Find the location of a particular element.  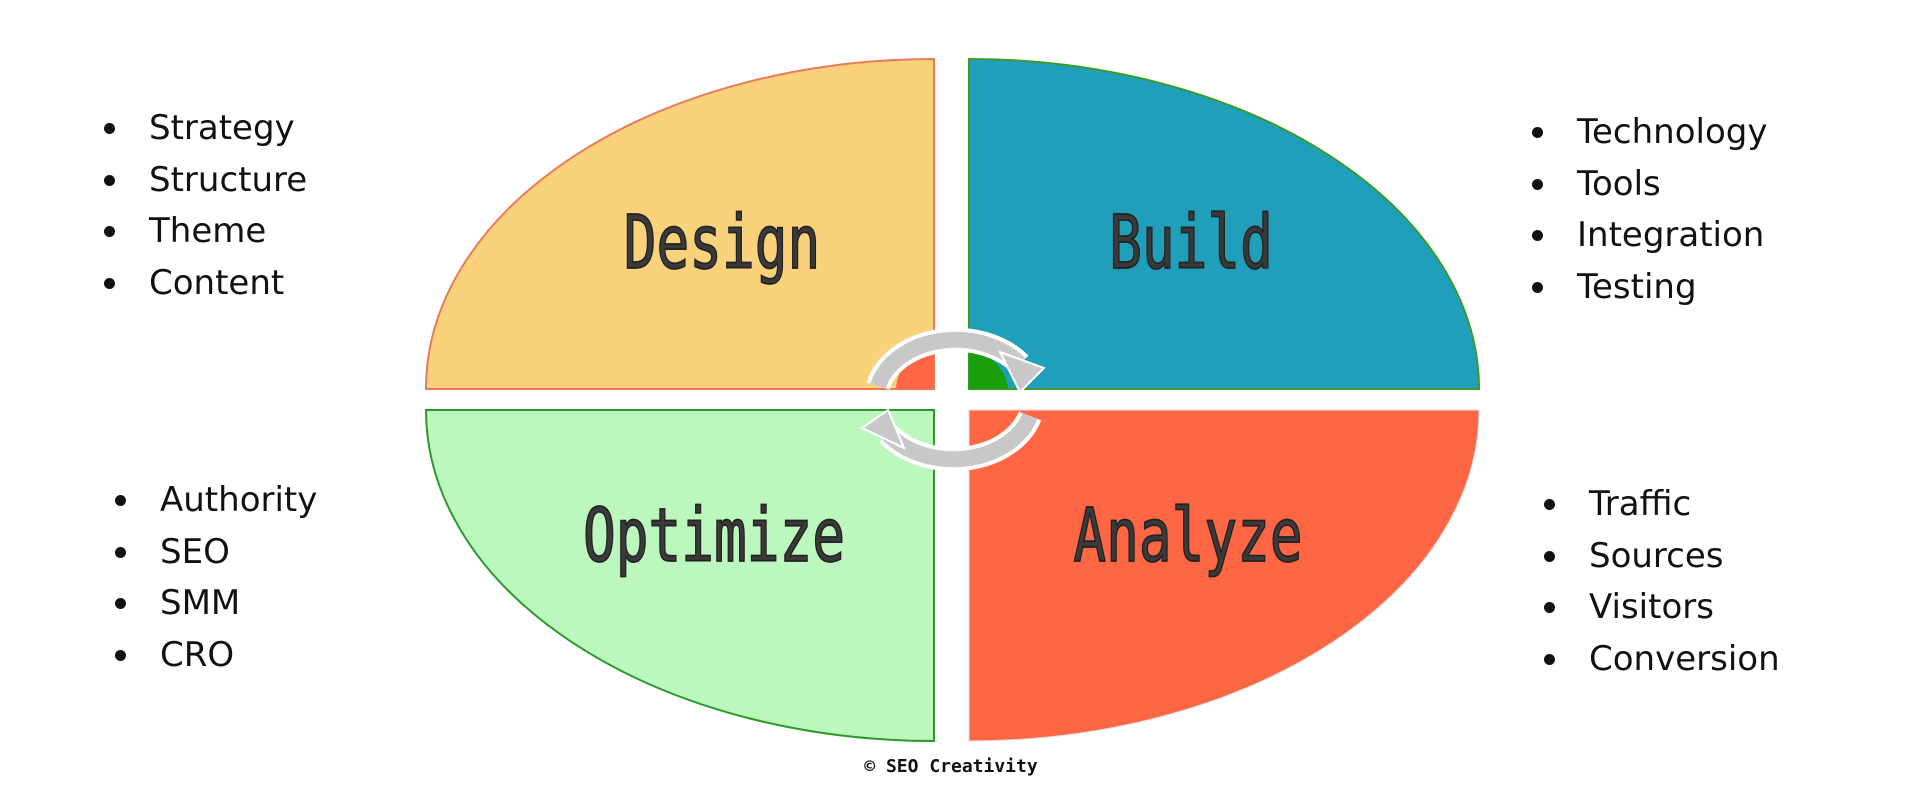

list-item: Theme is located at coordinates (205, 237).